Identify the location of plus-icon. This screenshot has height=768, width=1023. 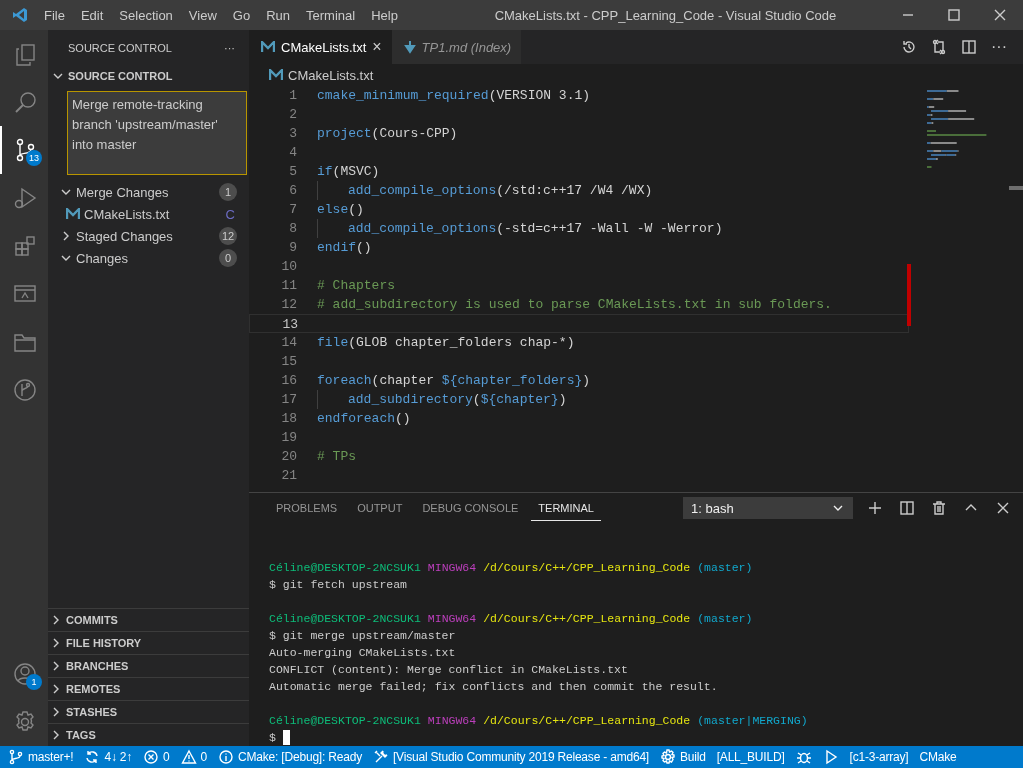
(875, 508).